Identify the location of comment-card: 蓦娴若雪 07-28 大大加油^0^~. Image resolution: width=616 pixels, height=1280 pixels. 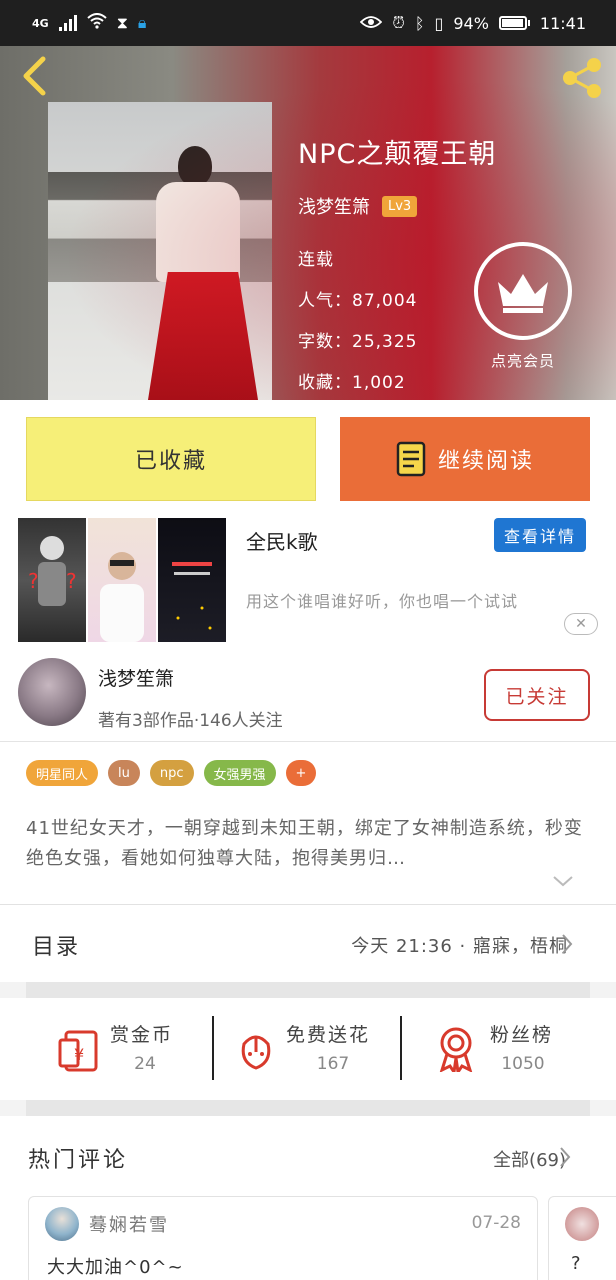
(283, 1238).